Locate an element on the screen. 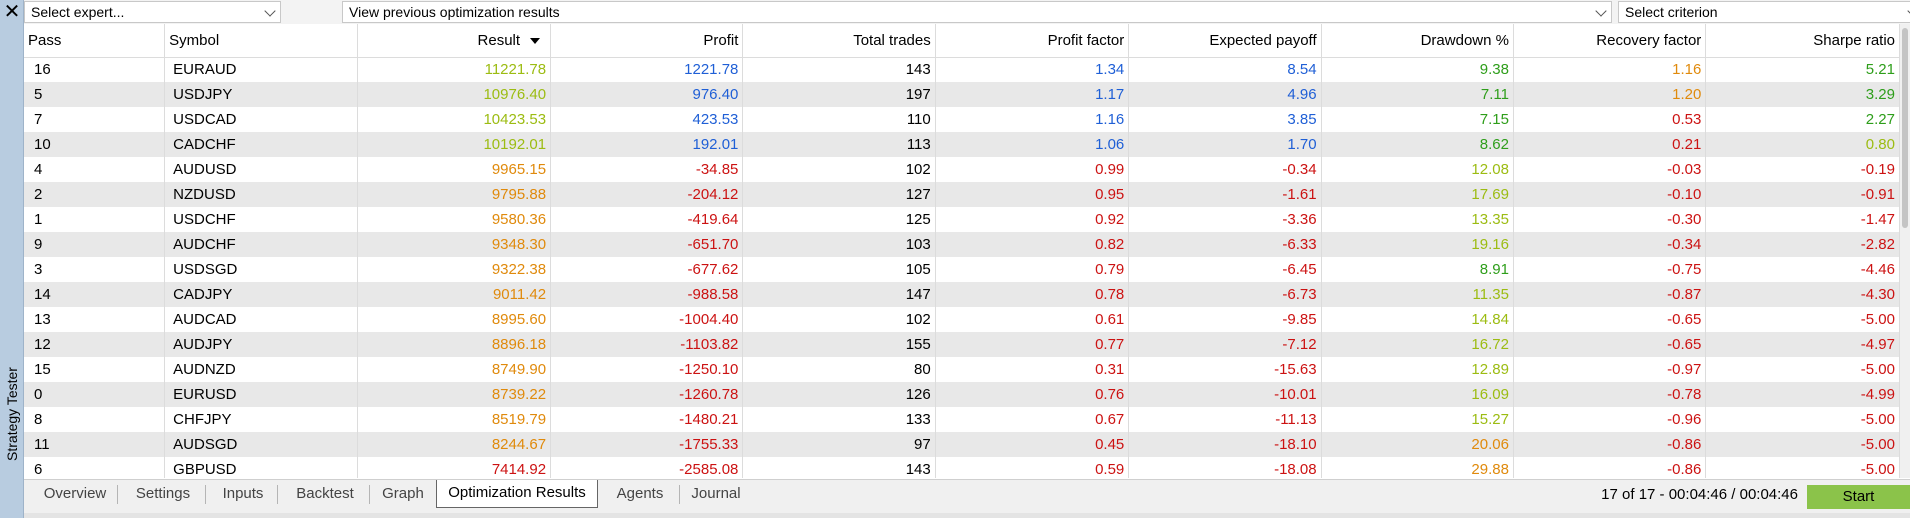 The width and height of the screenshot is (1910, 518). cell-expected-payoff: -10.01 is located at coordinates (1225, 394).